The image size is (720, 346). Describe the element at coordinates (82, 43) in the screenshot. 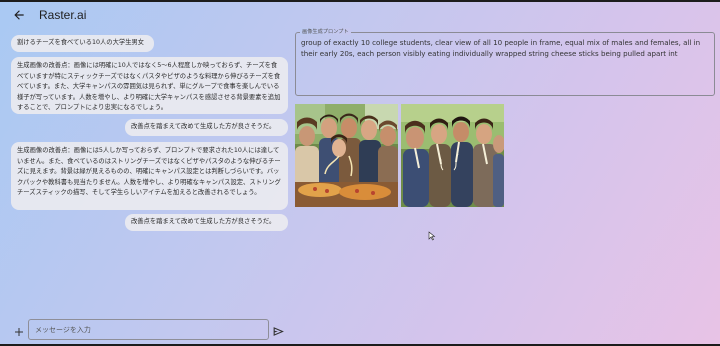

I see `user-message: 割けるチーズを食べている10人の大学生男女` at that location.